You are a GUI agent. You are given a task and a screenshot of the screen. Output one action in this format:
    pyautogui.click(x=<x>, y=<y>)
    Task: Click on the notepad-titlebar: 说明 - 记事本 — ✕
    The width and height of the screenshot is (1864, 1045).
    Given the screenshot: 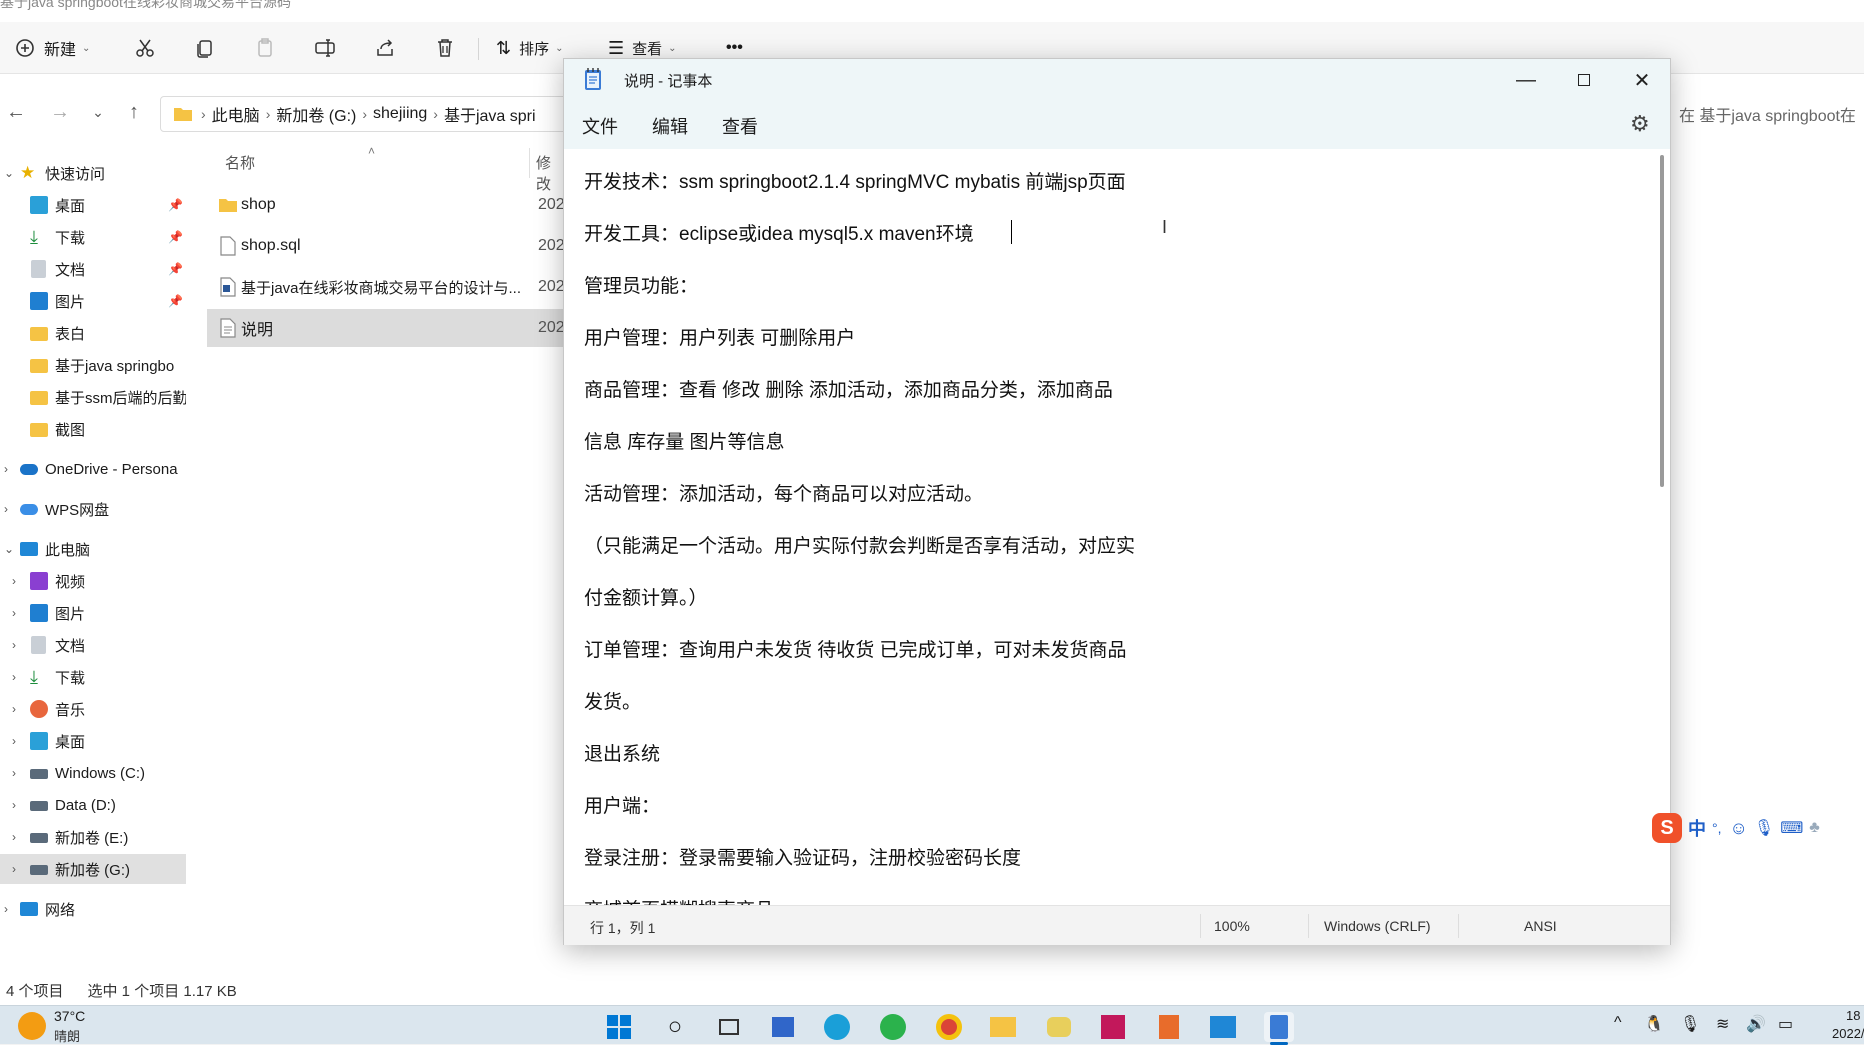 What is the action you would take?
    pyautogui.click(x=1117, y=80)
    